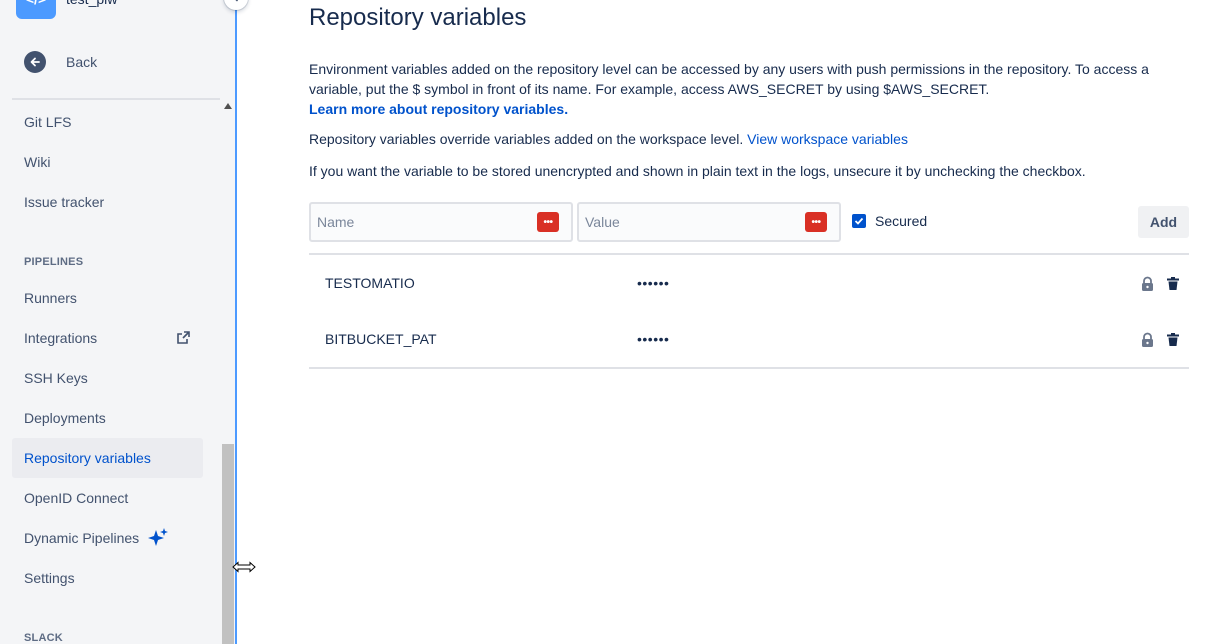  I want to click on secured-toggle: Secured, so click(889, 221).